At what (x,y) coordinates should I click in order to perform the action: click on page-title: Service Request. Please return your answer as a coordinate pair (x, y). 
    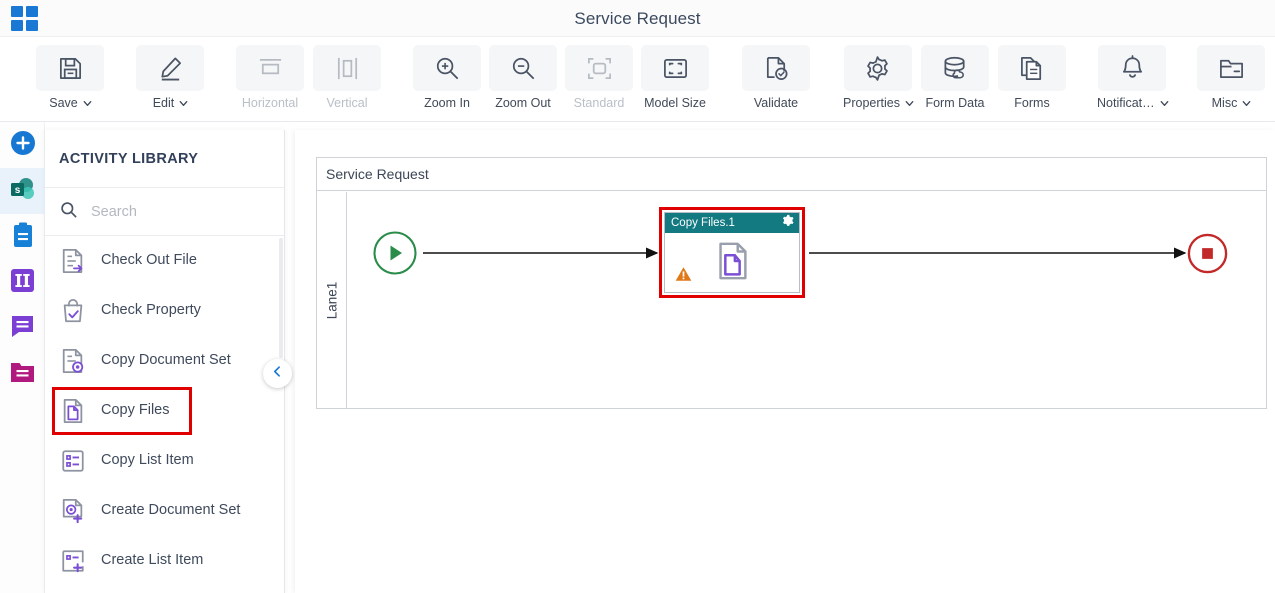
    Looking at the image, I should click on (637, 18).